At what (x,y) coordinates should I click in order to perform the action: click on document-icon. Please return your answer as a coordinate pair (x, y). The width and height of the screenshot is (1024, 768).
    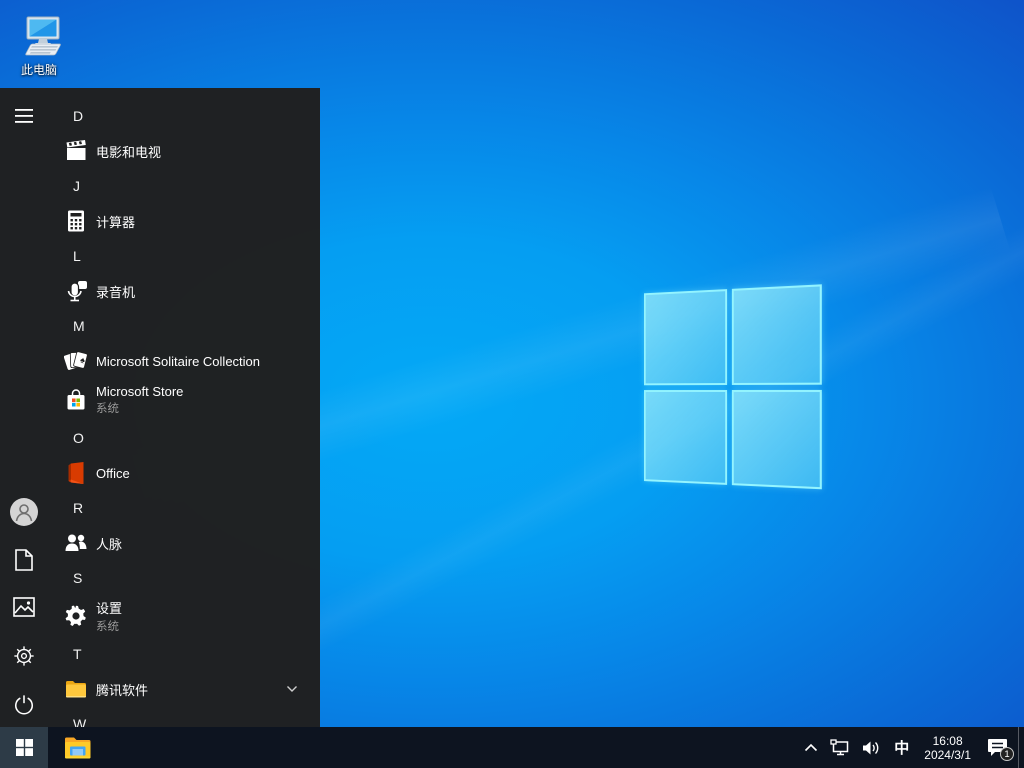
    Looking at the image, I should click on (24, 560).